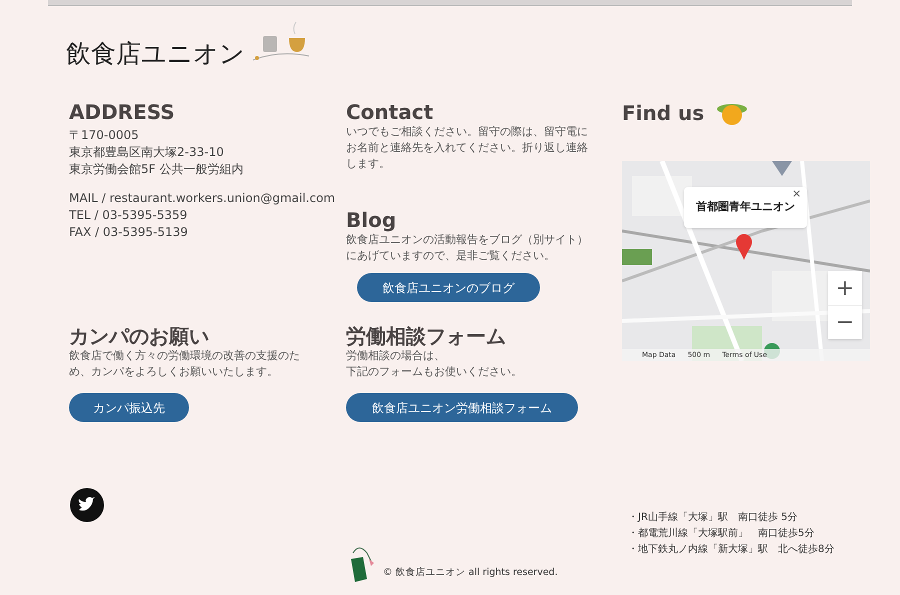 This screenshot has height=595, width=900. What do you see at coordinates (462, 407) in the screenshot?
I see `form-button: 飲食店ユニオン労働相談フォーム` at bounding box center [462, 407].